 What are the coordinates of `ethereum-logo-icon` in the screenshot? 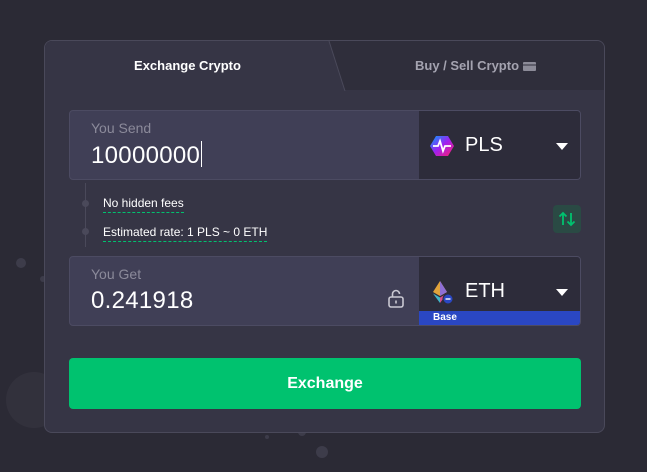 It's located at (443, 292).